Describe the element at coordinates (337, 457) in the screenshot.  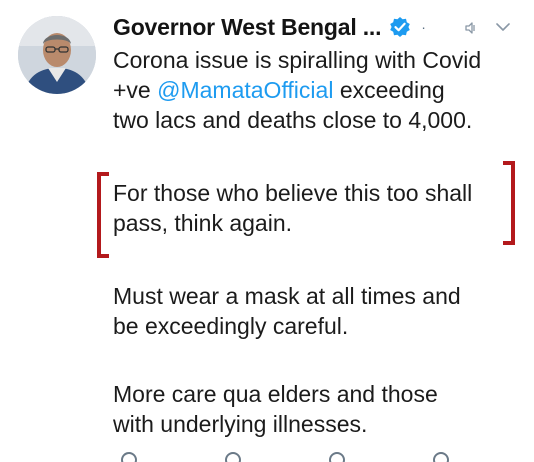
I see `like-icon` at that location.